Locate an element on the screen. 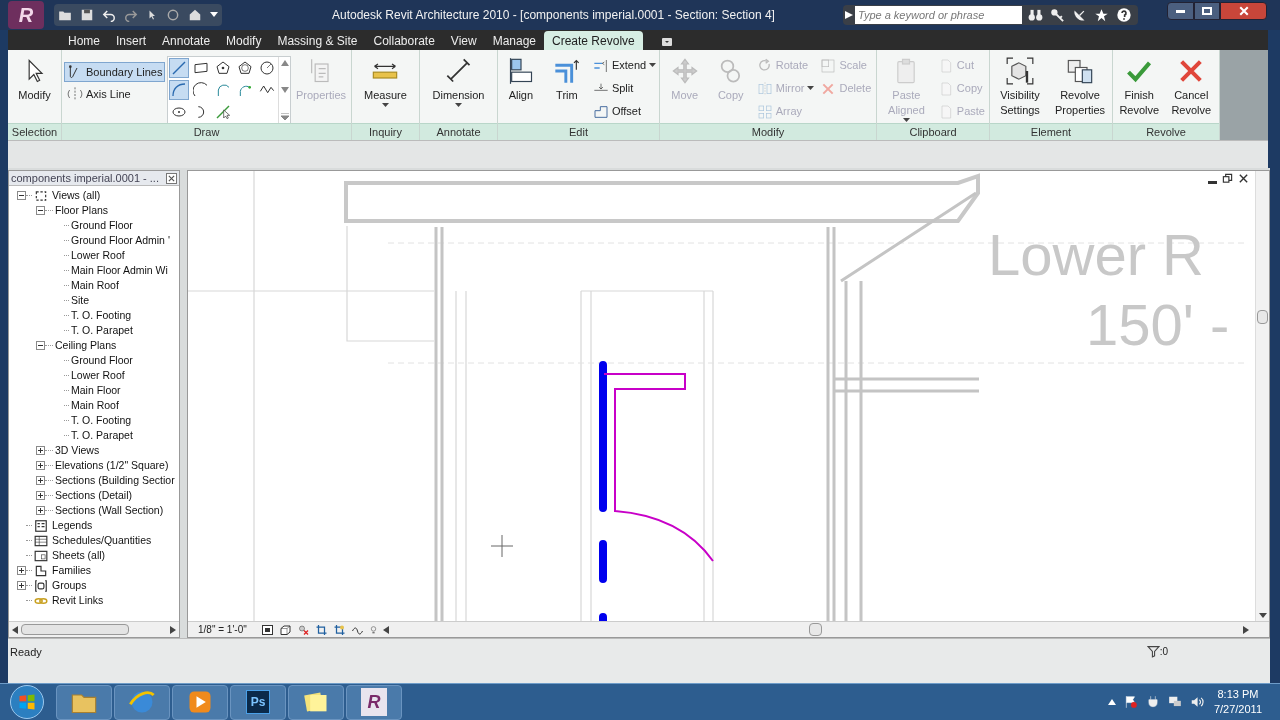 Image resolution: width=1280 pixels, height=720 pixels. ribbon-button: Trim is located at coordinates (566, 78).